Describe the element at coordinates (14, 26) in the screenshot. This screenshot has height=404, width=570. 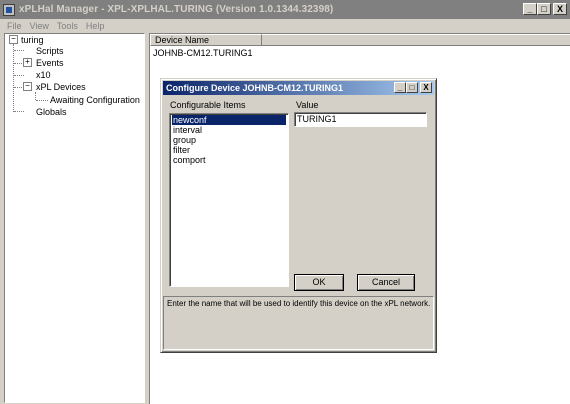
I see `menu-file: File` at that location.